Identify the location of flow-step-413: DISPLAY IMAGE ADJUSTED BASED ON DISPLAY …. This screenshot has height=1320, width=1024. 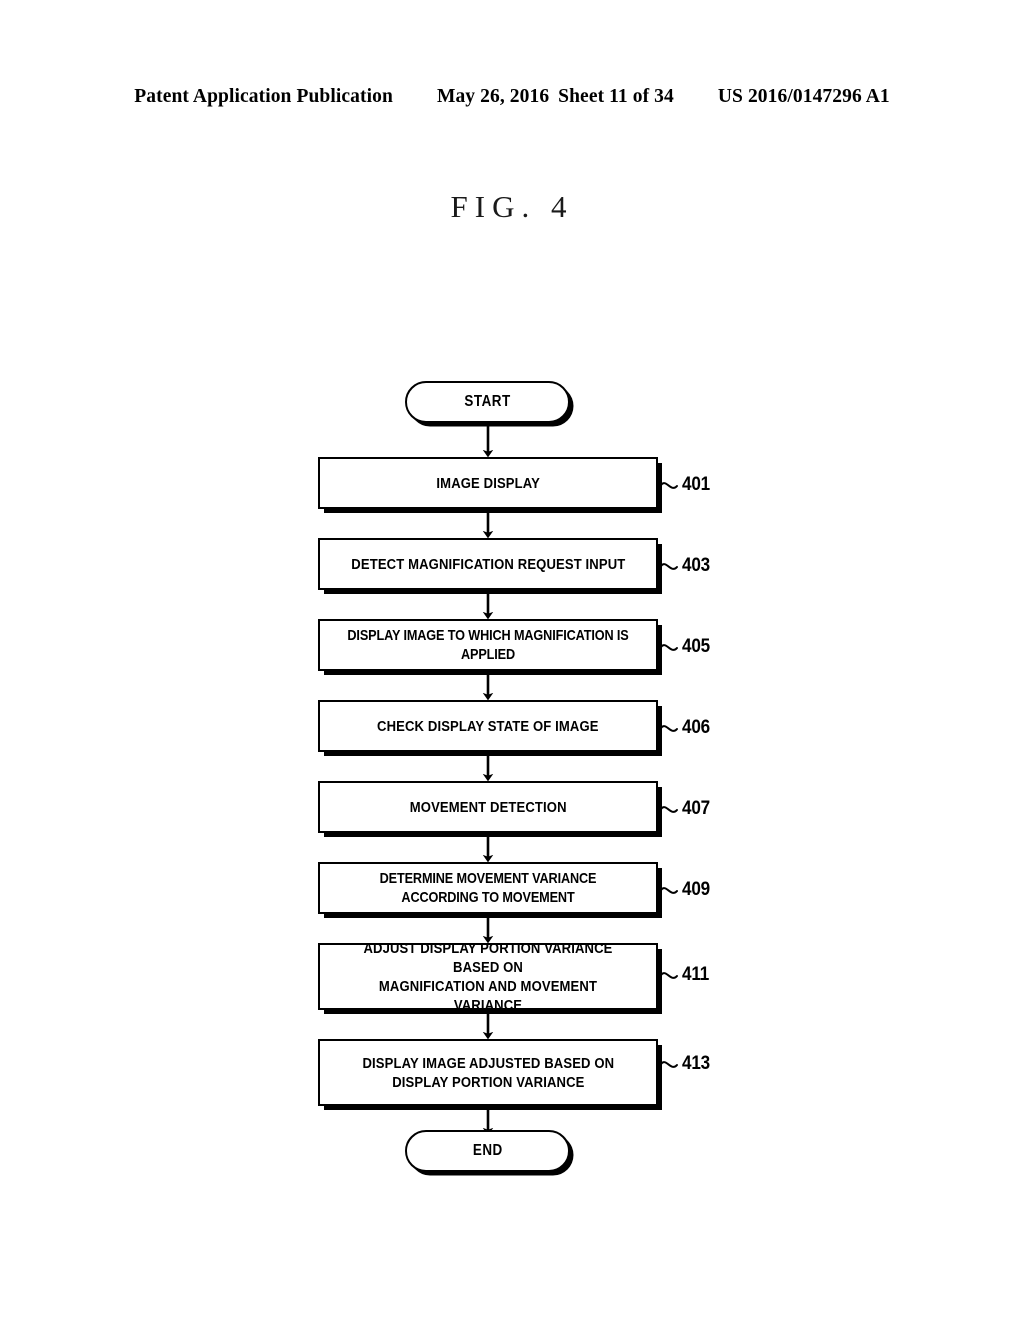
(488, 1072).